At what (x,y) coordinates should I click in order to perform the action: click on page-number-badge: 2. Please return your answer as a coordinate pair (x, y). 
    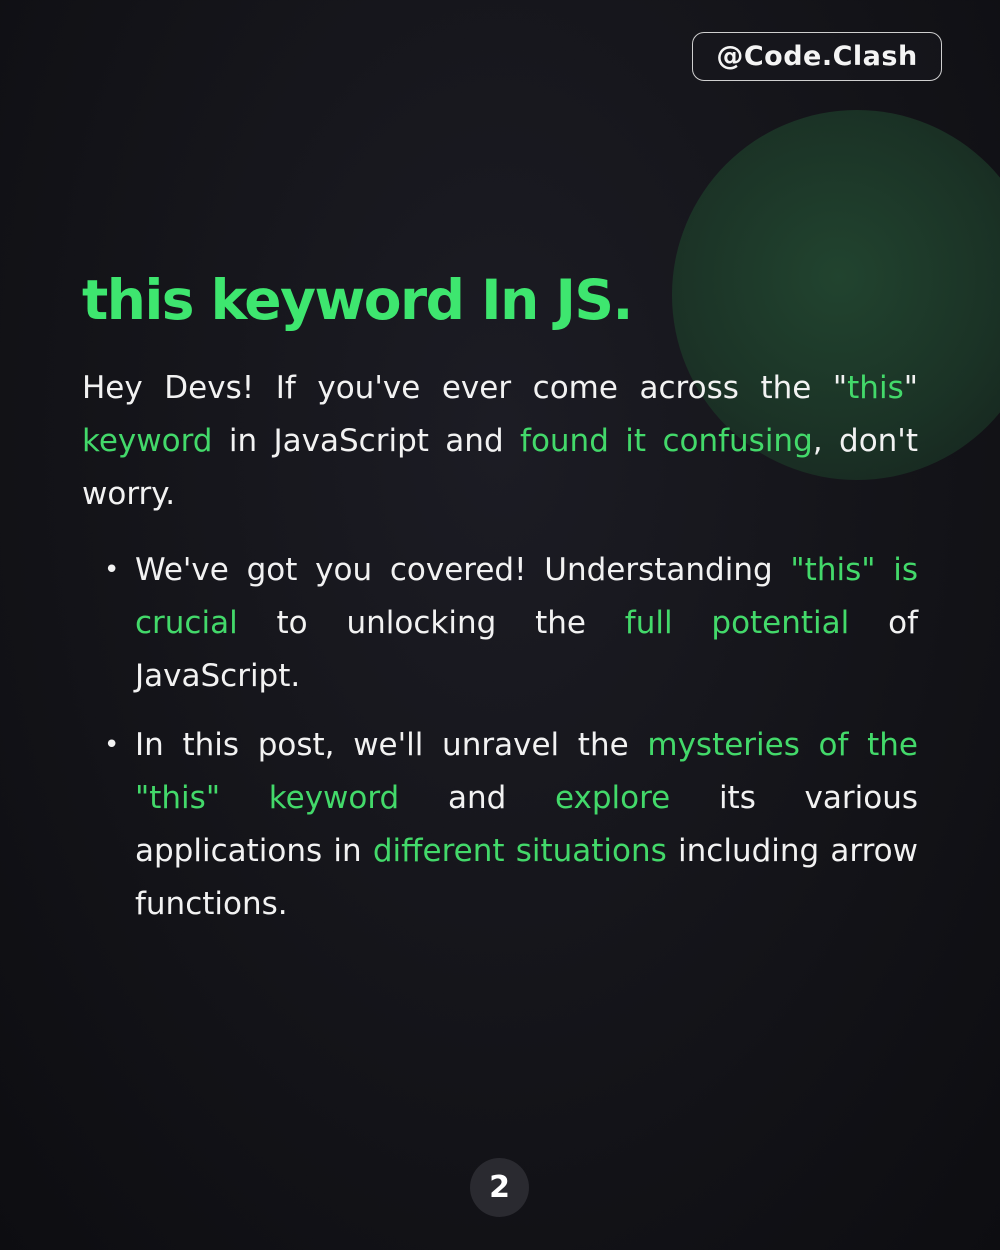
    Looking at the image, I should click on (499, 1187).